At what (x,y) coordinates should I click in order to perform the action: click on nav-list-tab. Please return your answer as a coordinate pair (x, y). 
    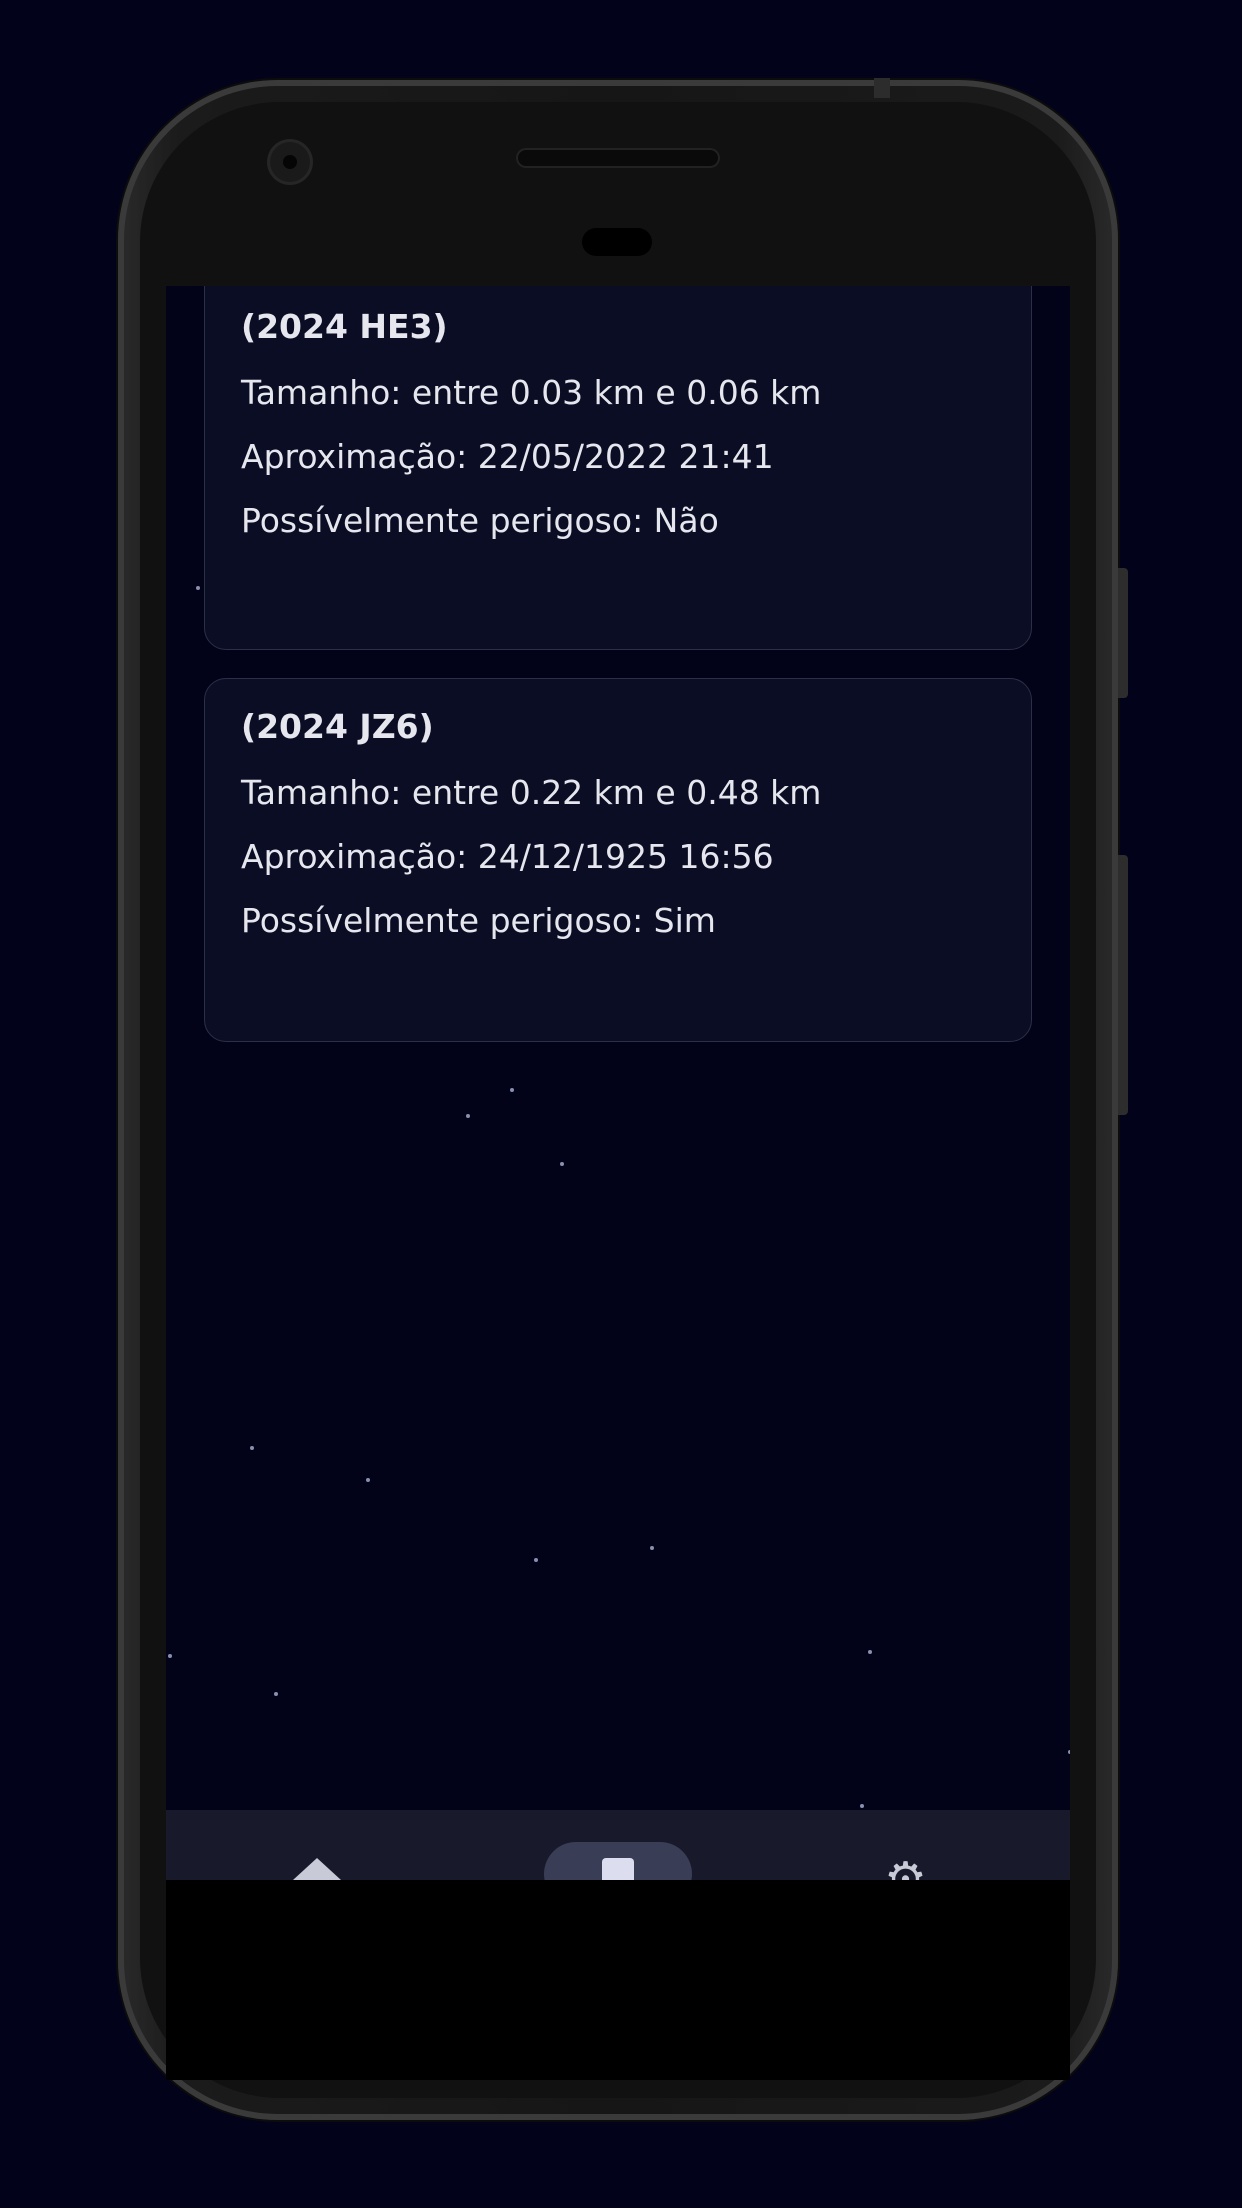
    Looking at the image, I should click on (618, 1845).